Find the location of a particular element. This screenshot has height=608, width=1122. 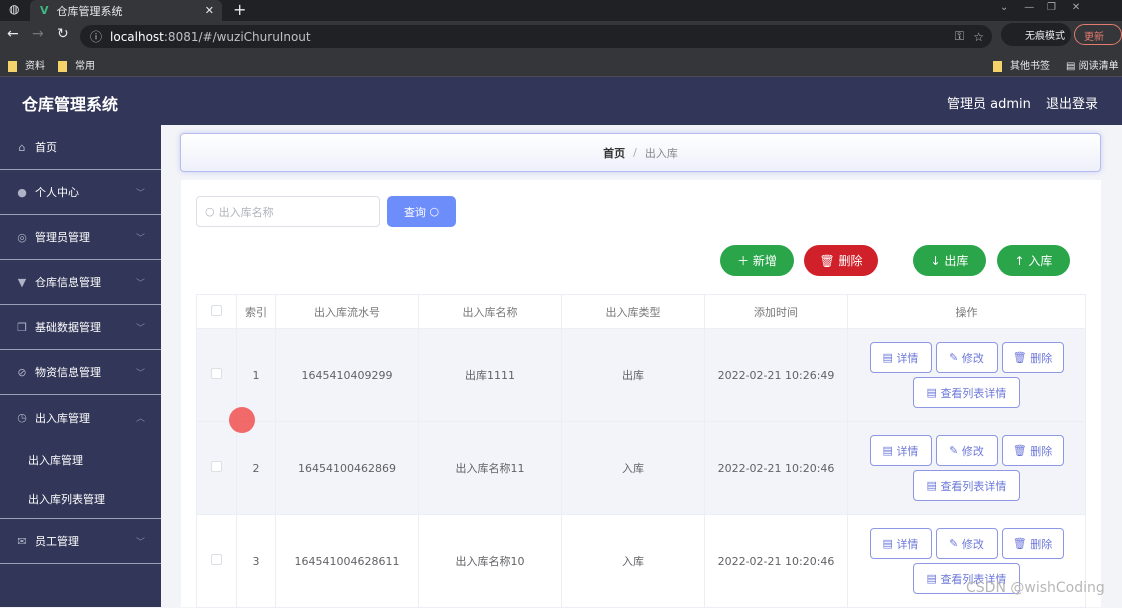

browser-tab: V 仓库管理系统 ✕ is located at coordinates (126, 10).